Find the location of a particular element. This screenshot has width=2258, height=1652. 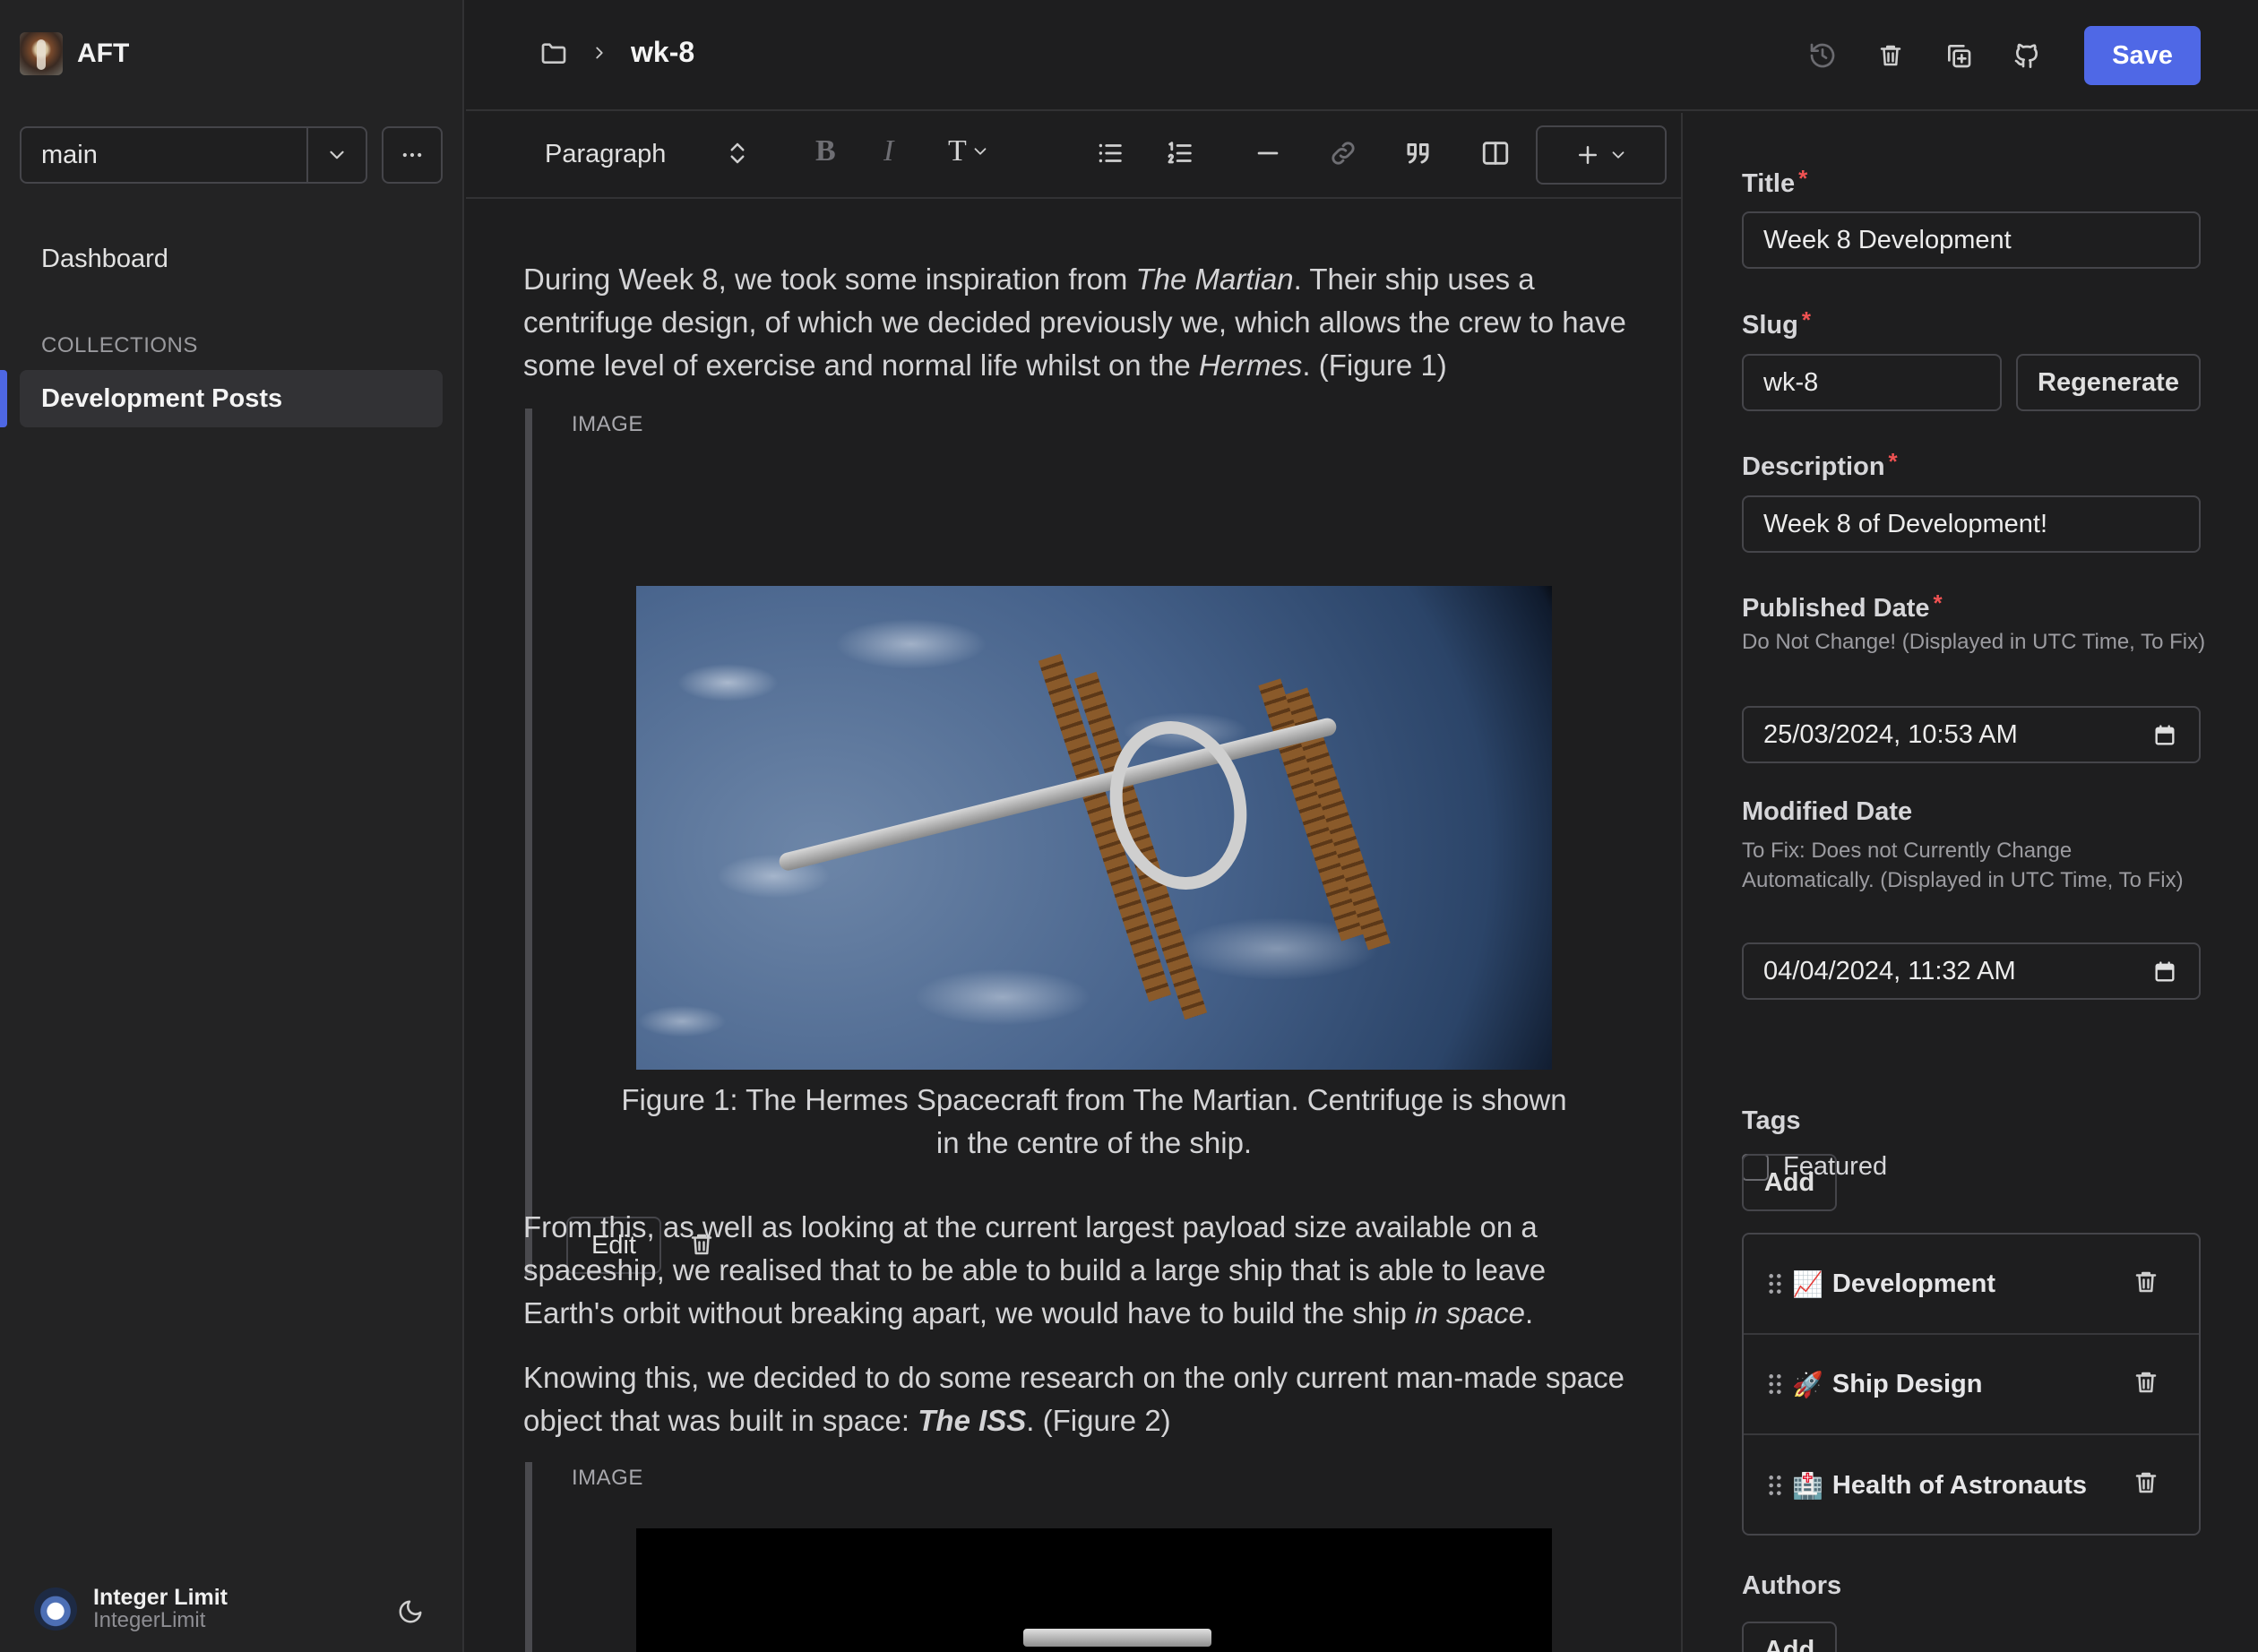

tag-item: 🚀 Ship Design is located at coordinates (1972, 1385).